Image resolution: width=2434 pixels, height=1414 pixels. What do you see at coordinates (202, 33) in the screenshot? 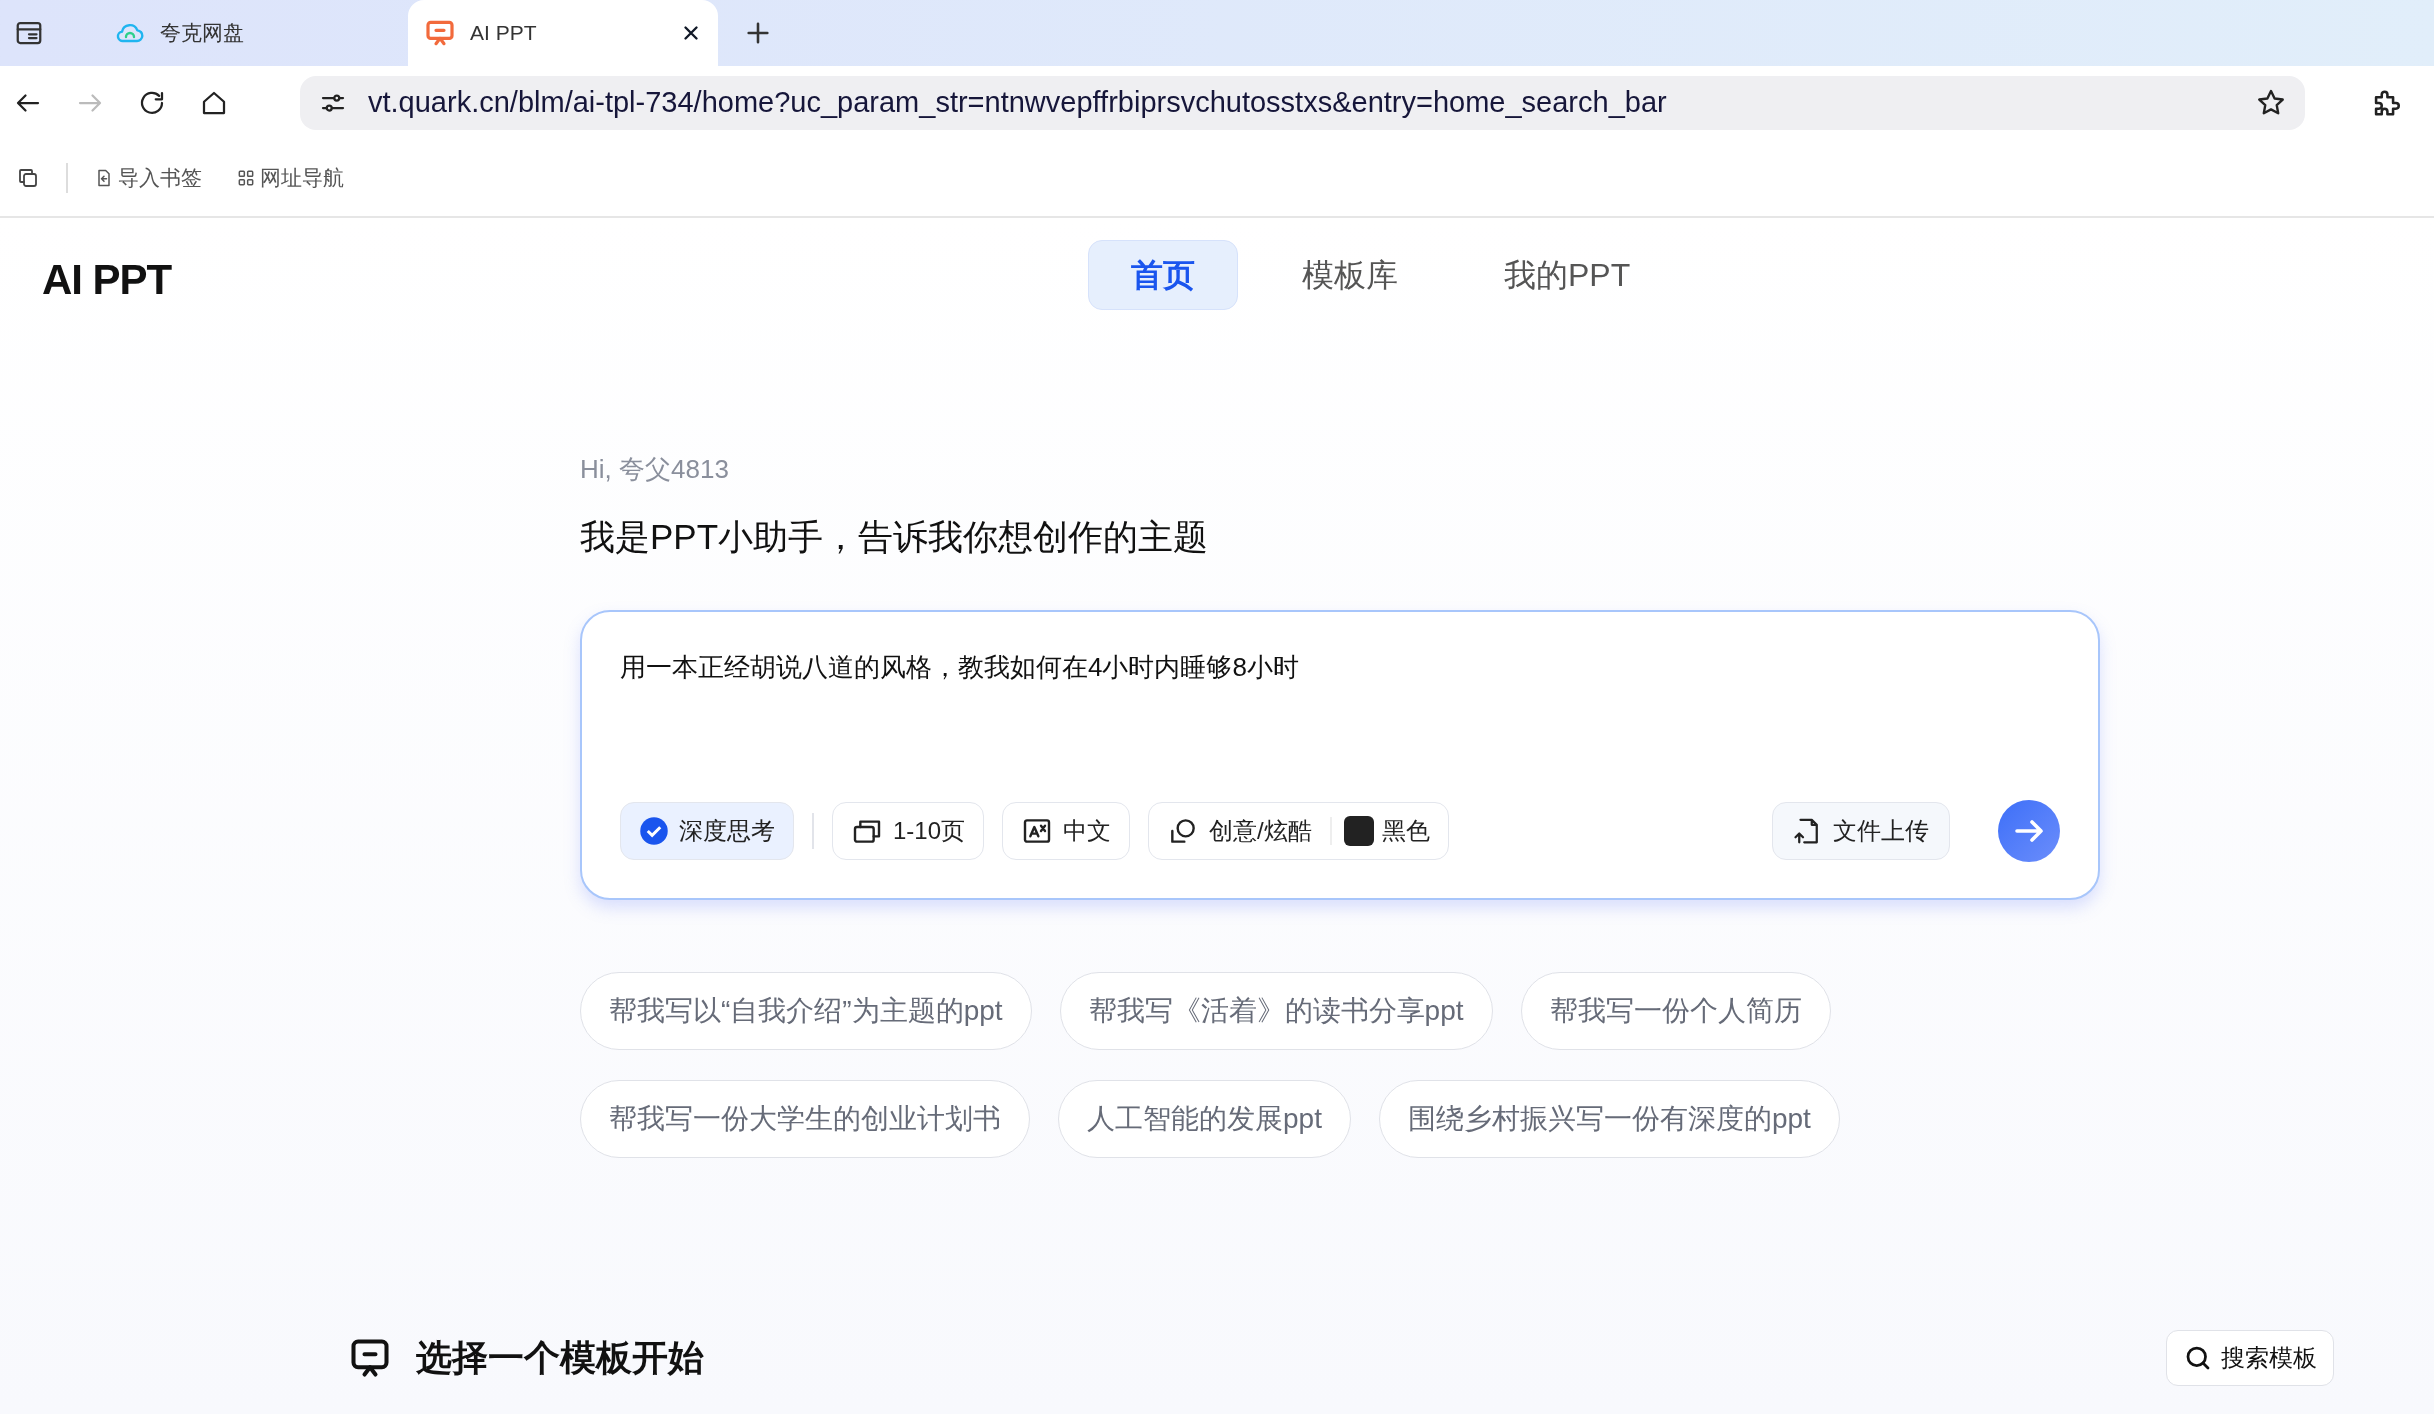
I see `tab-title: 夸克网盘` at bounding box center [202, 33].